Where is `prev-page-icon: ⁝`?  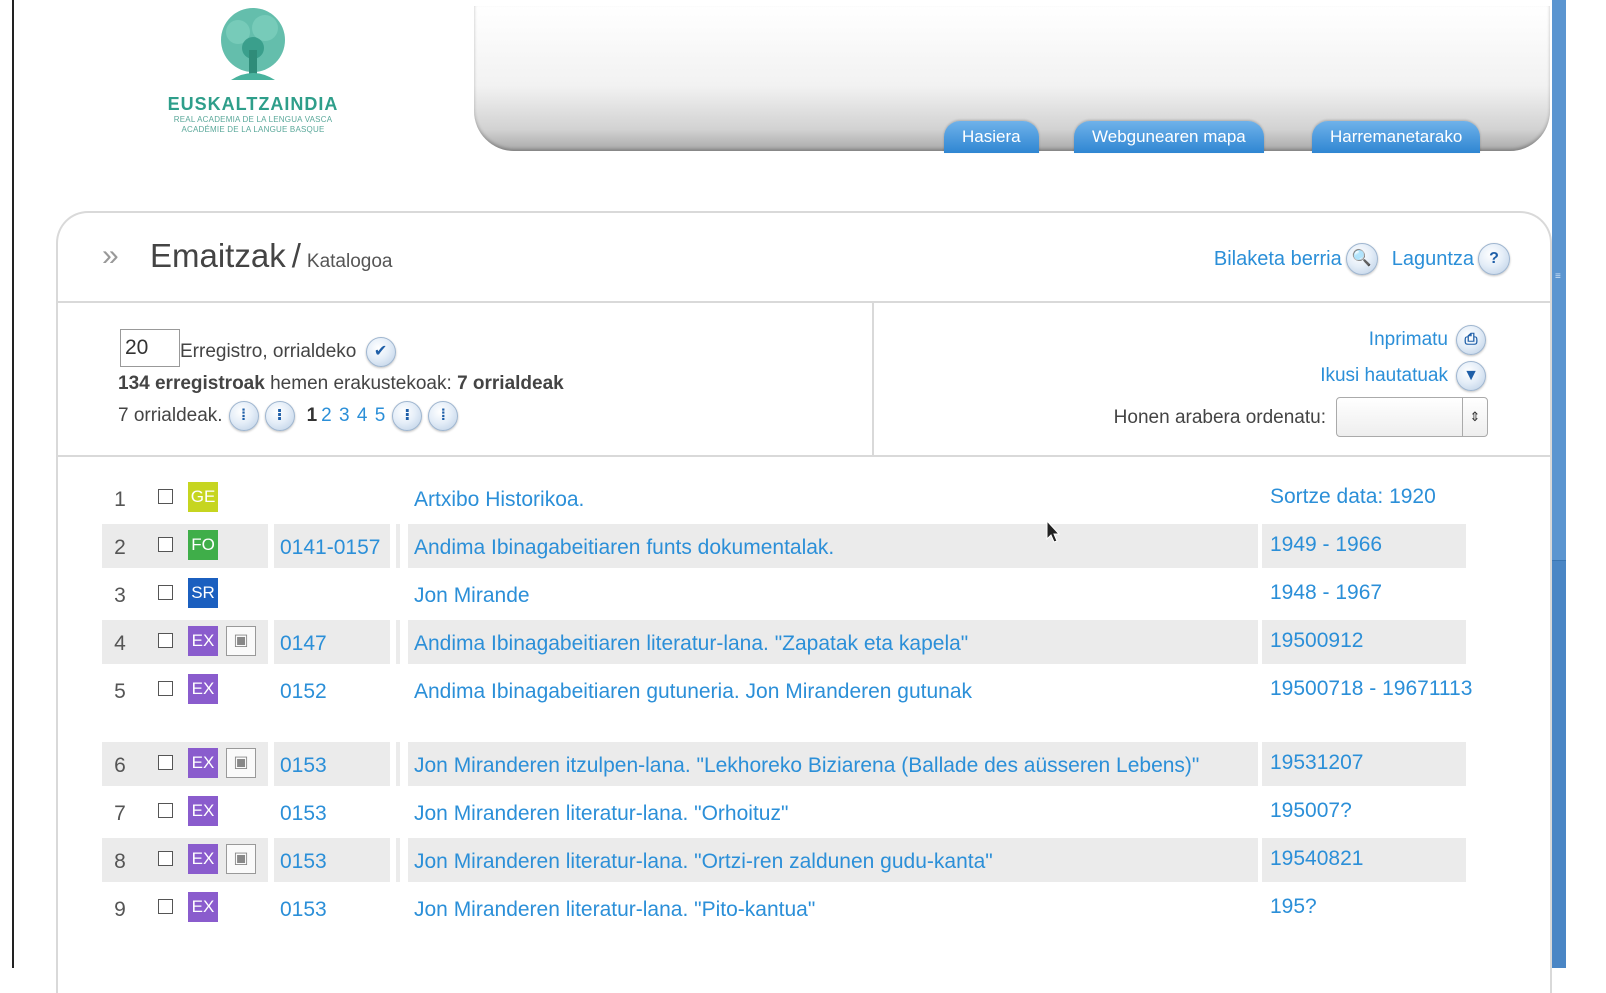
prev-page-icon: ⁝ is located at coordinates (279, 416).